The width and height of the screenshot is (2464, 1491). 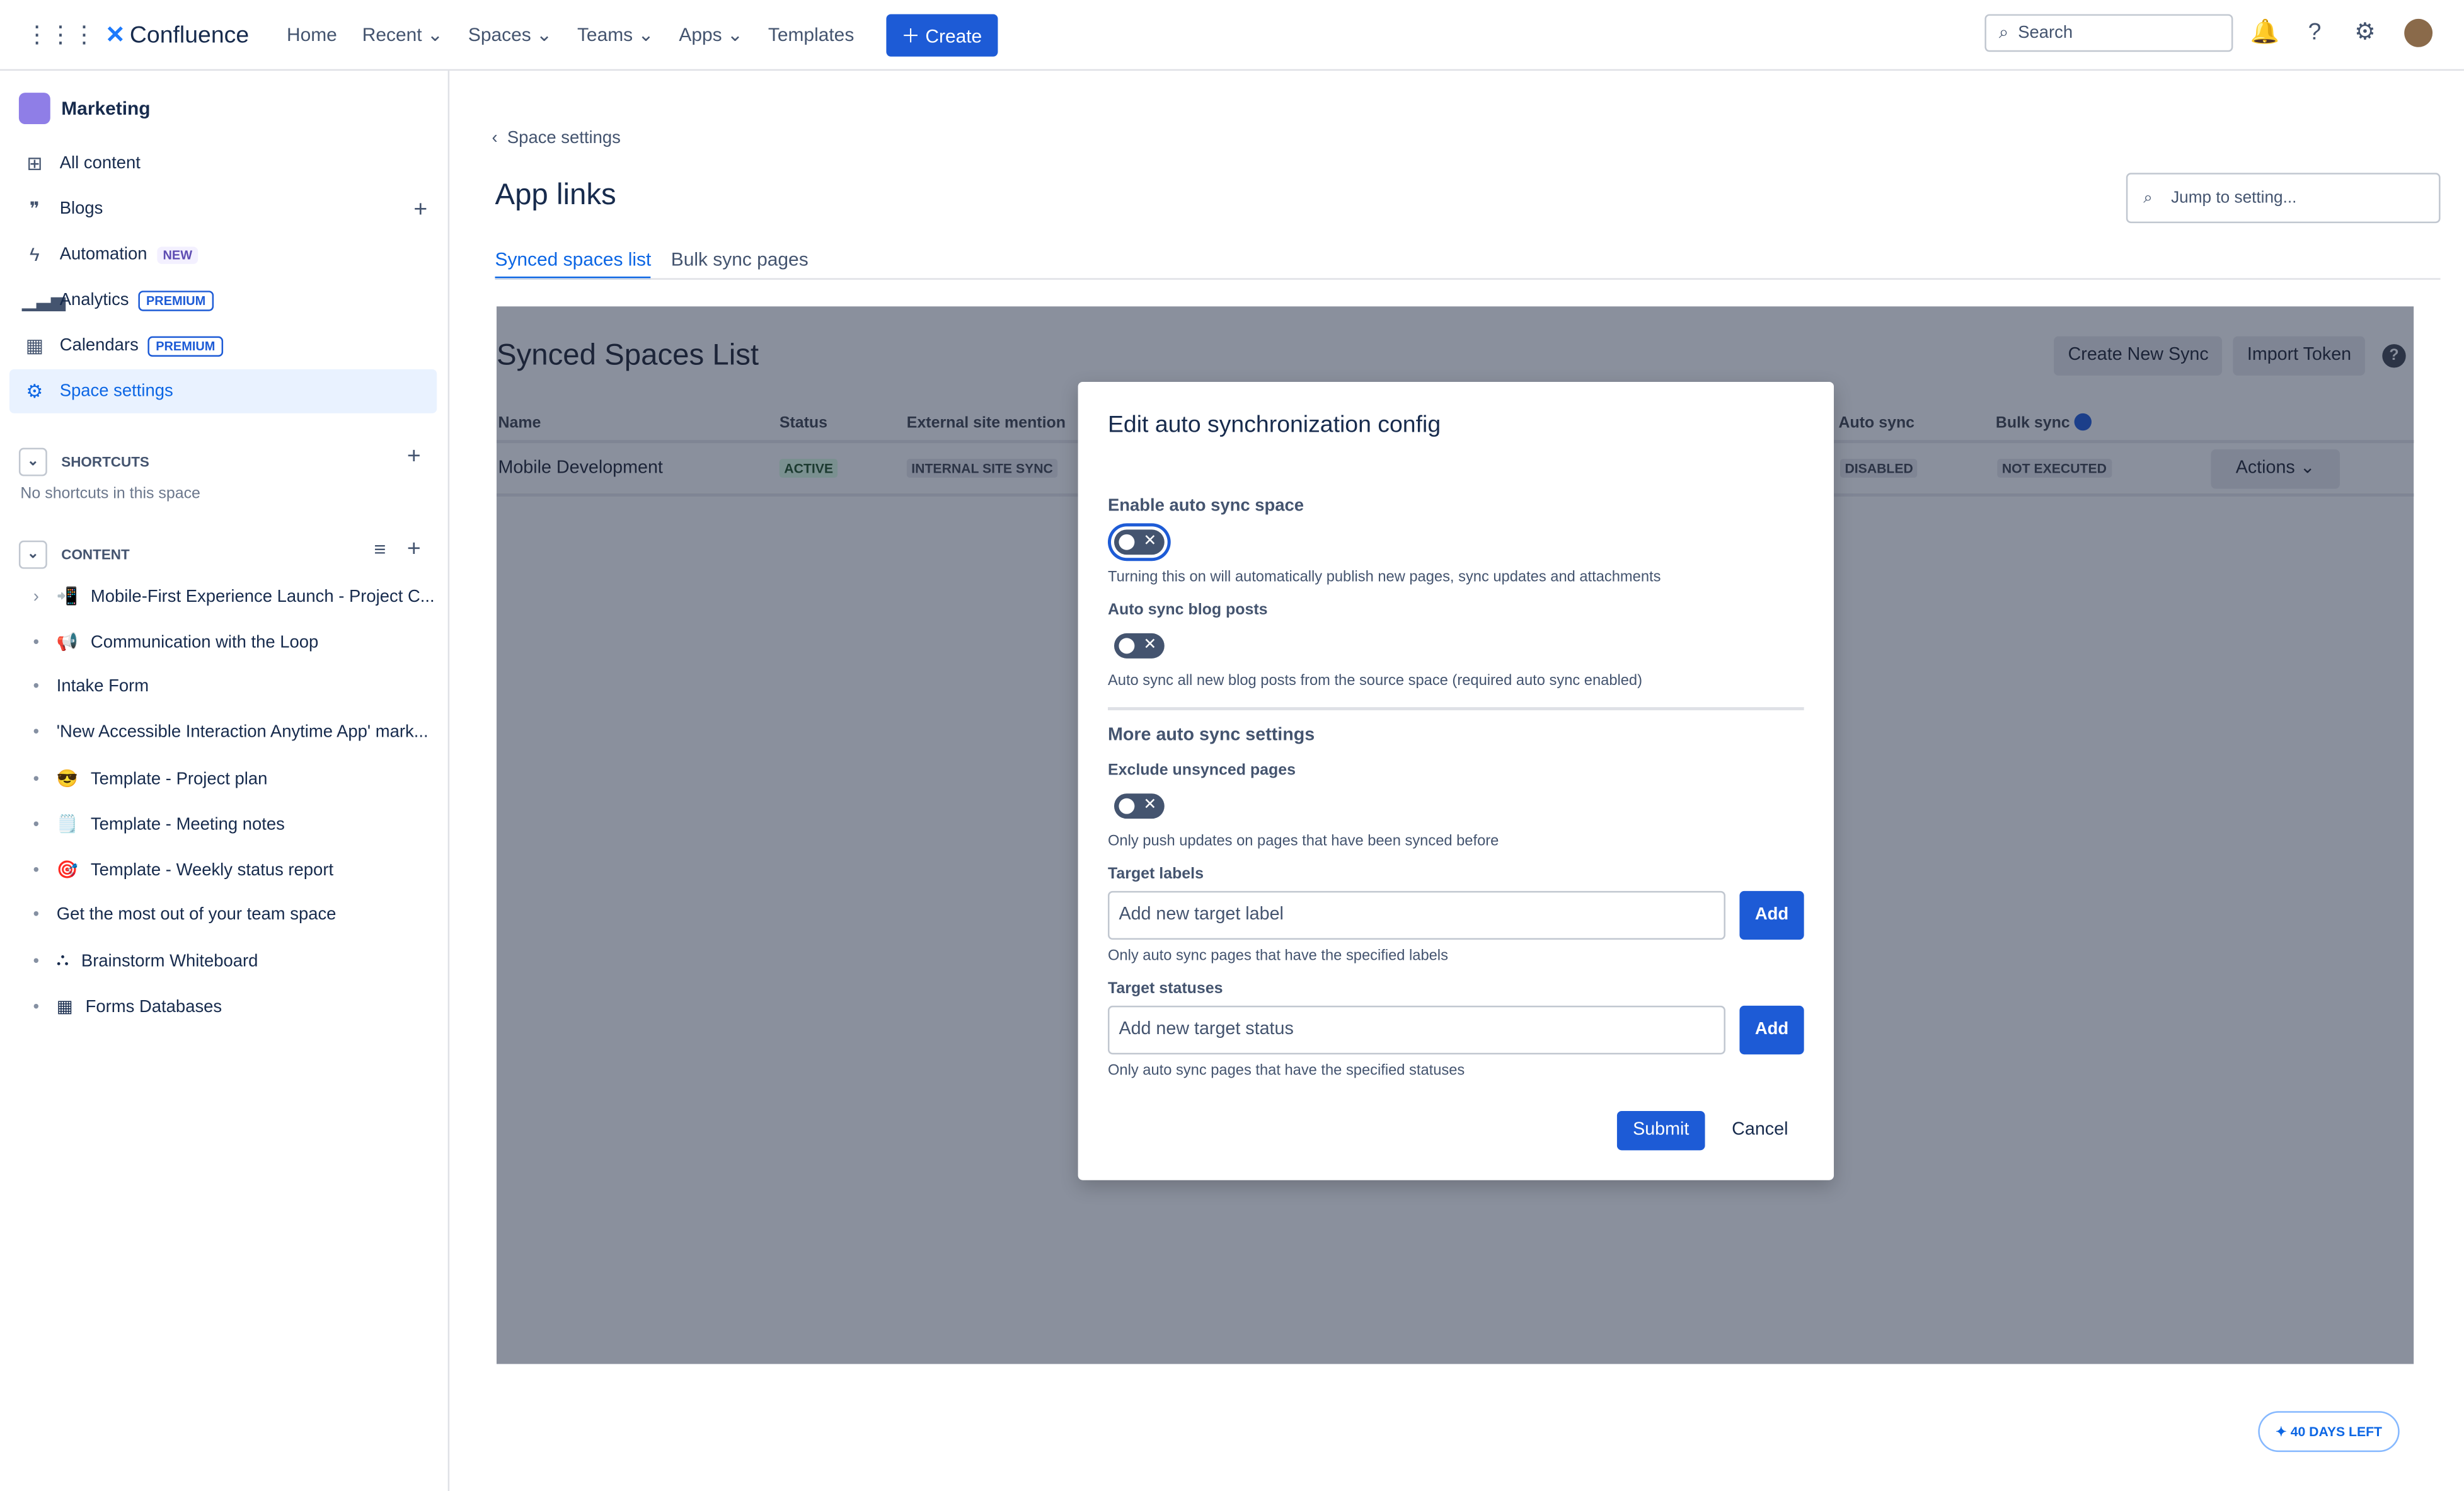 What do you see at coordinates (1760, 1130) in the screenshot?
I see `cancel-button: Cancel` at bounding box center [1760, 1130].